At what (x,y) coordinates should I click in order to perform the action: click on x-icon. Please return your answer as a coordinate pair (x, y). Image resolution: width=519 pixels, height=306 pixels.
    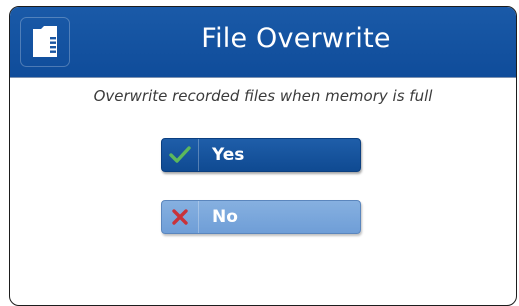
    Looking at the image, I should click on (180, 217).